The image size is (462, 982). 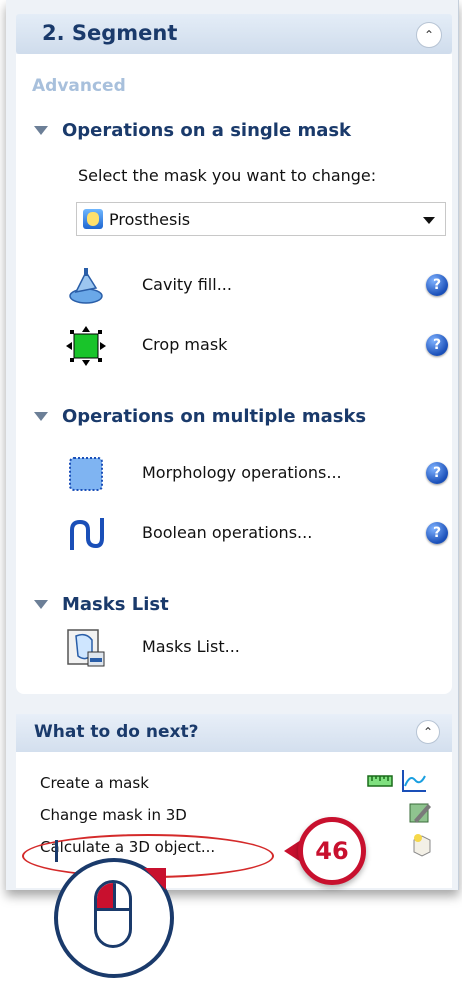 What do you see at coordinates (113, 815) in the screenshot?
I see `next-item-change-mask-3d: Change mask in 3D` at bounding box center [113, 815].